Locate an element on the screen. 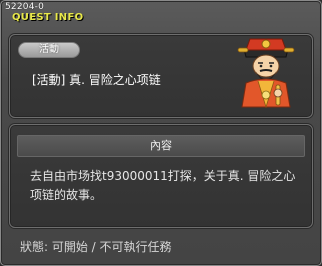 The image size is (322, 266). npc-official-portrait-icon is located at coordinates (266, 73).